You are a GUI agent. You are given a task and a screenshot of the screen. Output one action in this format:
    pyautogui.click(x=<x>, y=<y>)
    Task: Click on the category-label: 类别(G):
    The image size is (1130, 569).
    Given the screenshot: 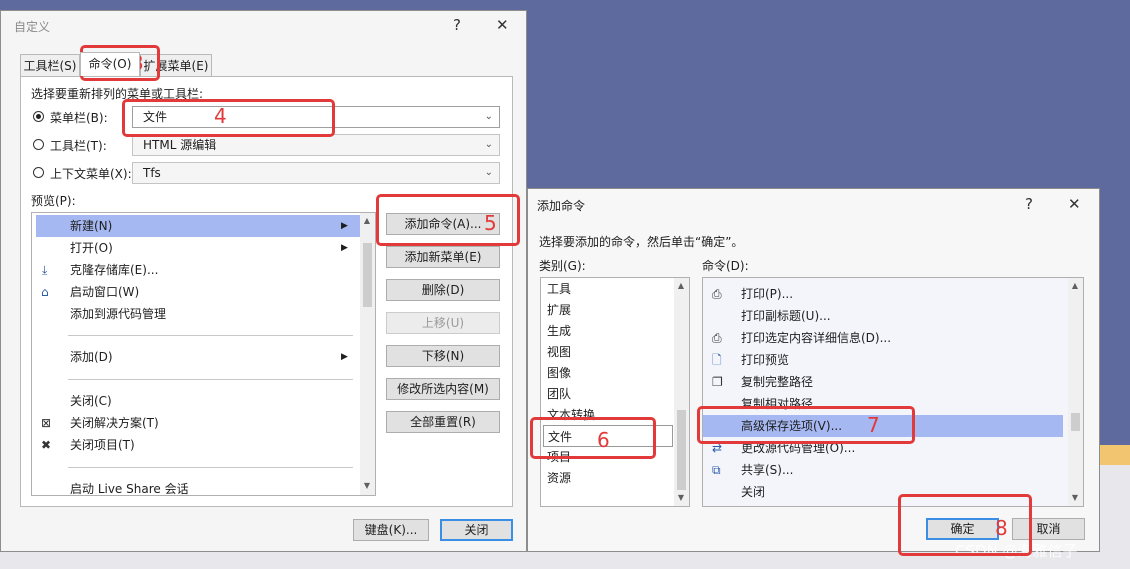 What is the action you would take?
    pyautogui.click(x=562, y=266)
    